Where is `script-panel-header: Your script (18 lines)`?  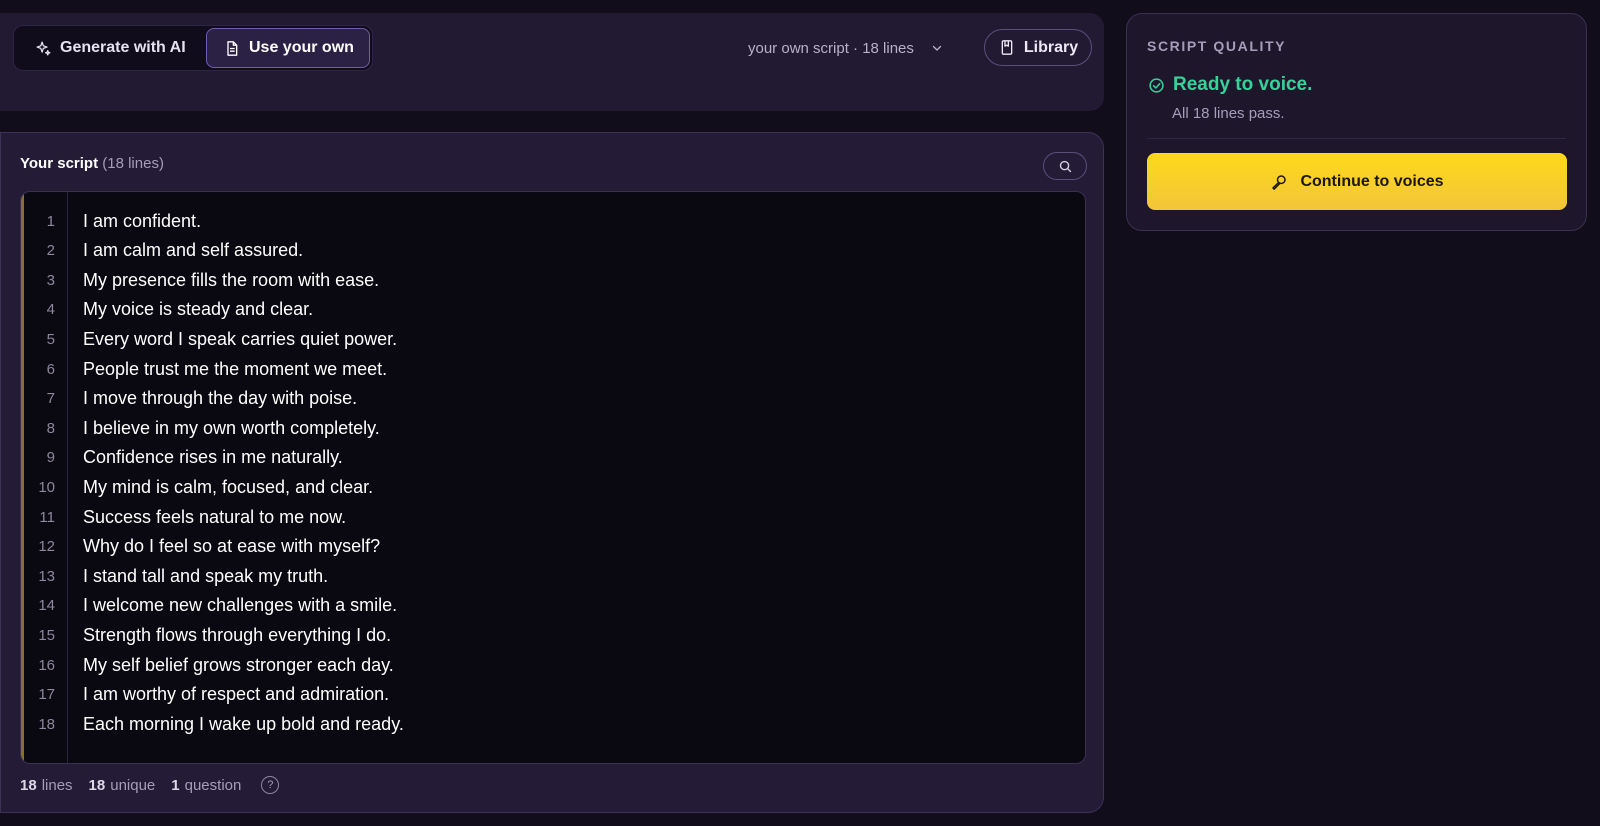
script-panel-header: Your script (18 lines) is located at coordinates (92, 163).